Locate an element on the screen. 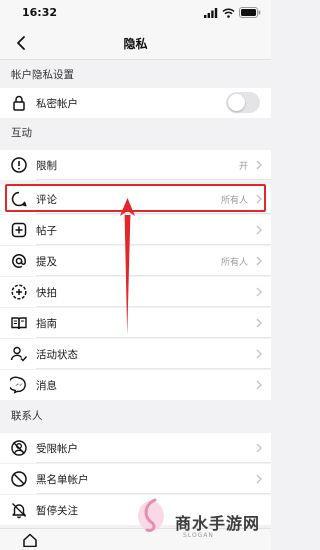 The height and width of the screenshot is (550, 320). at-sign-icon is located at coordinates (19, 261).